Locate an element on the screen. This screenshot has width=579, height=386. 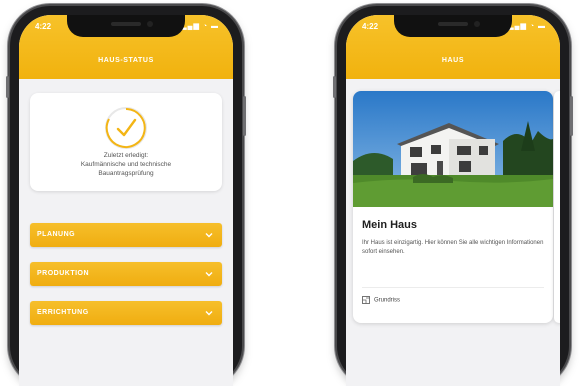
accordion-produktion: PRODUKTION is located at coordinates (126, 274).